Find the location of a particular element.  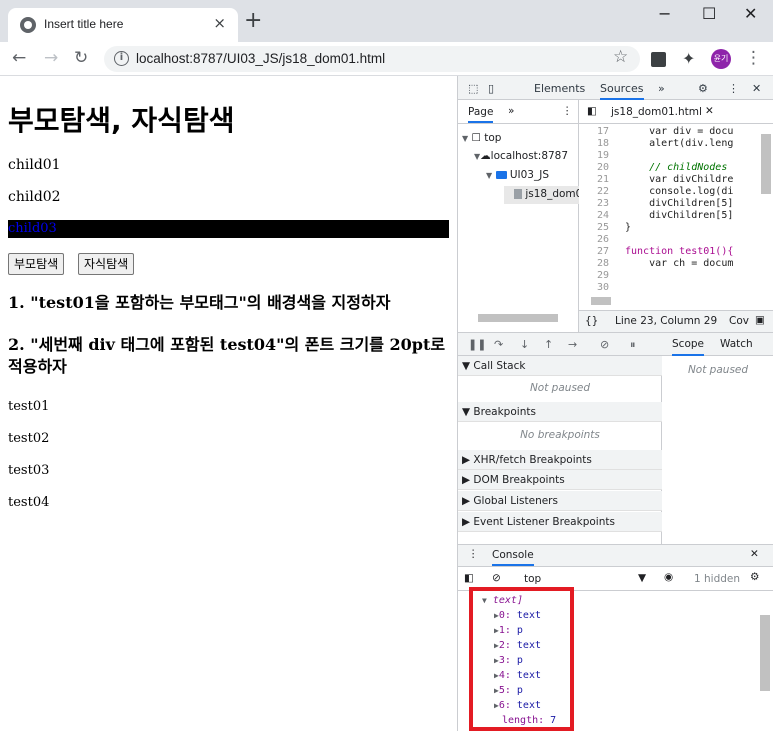

expand-triangle-icon: ▼ is located at coordinates (465, 138).